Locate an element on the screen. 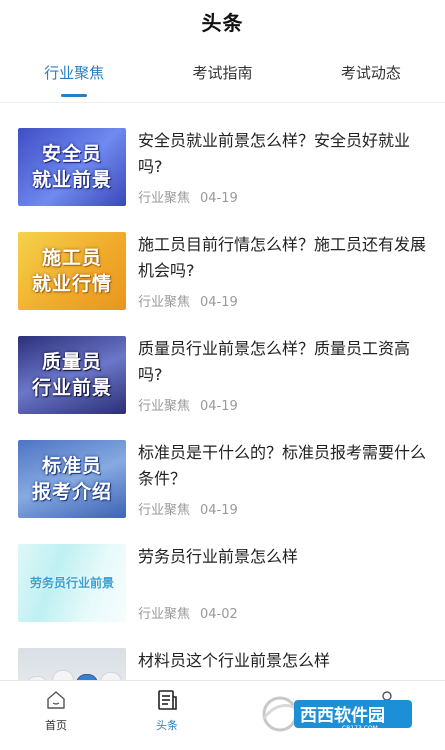 Image resolution: width=445 pixels, height=750 pixels. tab-industry-focus: 行业聚焦 is located at coordinates (74, 79).